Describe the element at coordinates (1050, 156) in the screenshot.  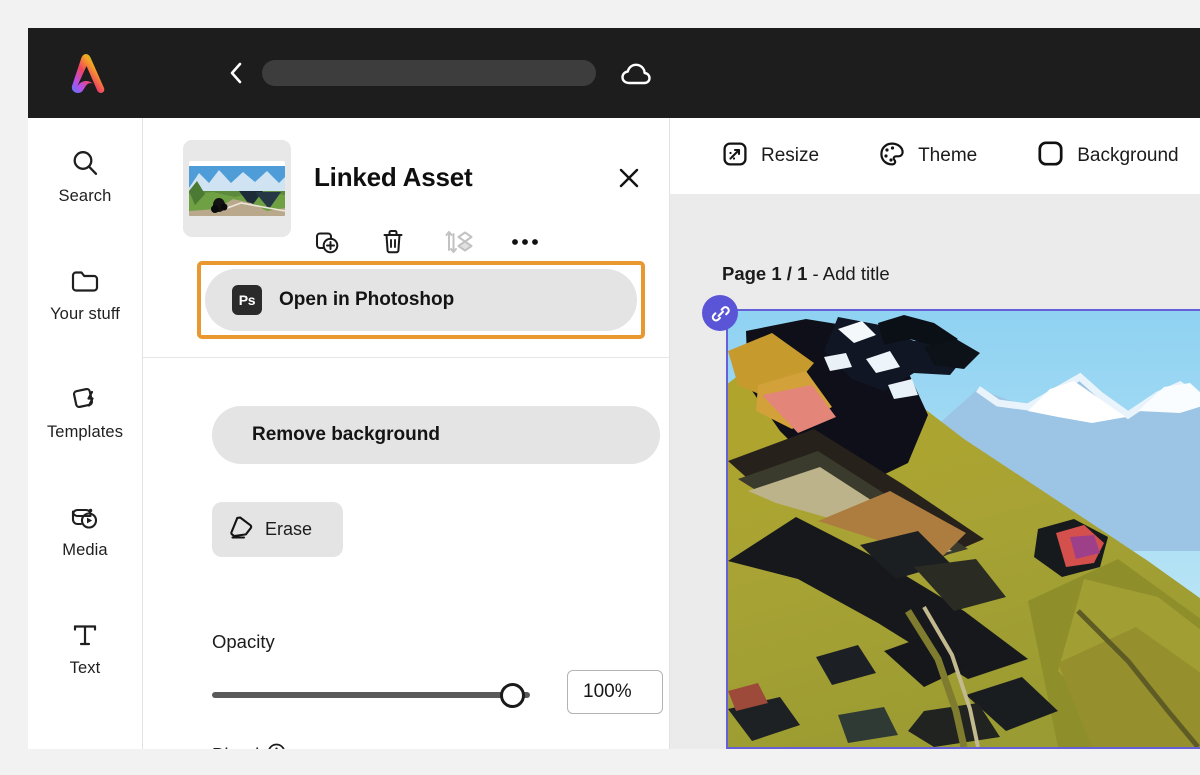
I see `rounded-square-icon` at that location.